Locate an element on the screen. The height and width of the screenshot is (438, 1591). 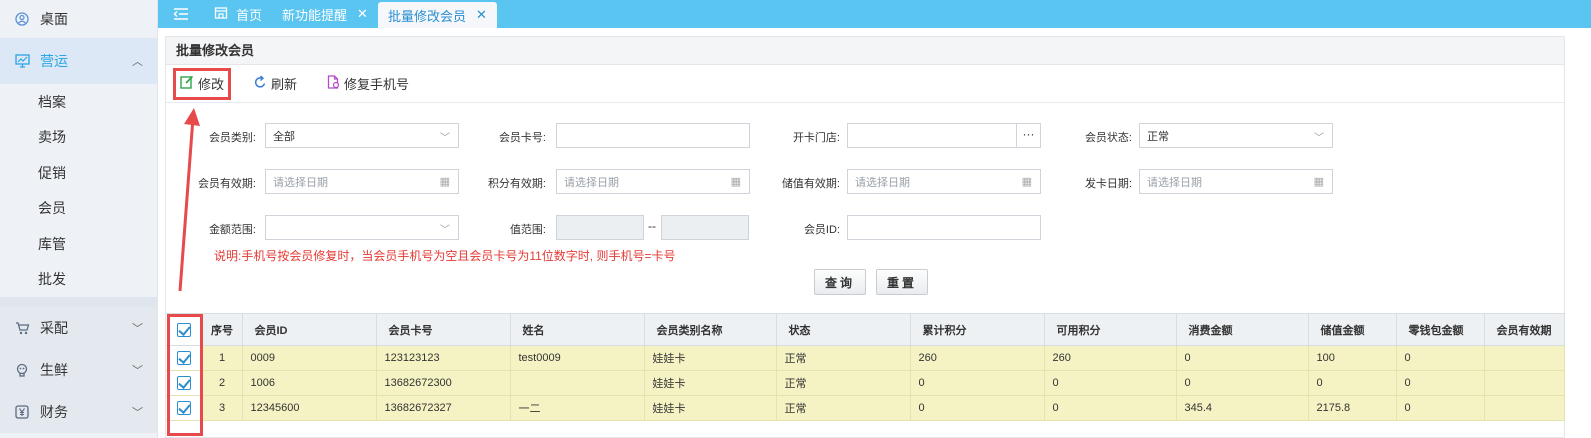
column-header: 会员有效期 is located at coordinates (1524, 329).